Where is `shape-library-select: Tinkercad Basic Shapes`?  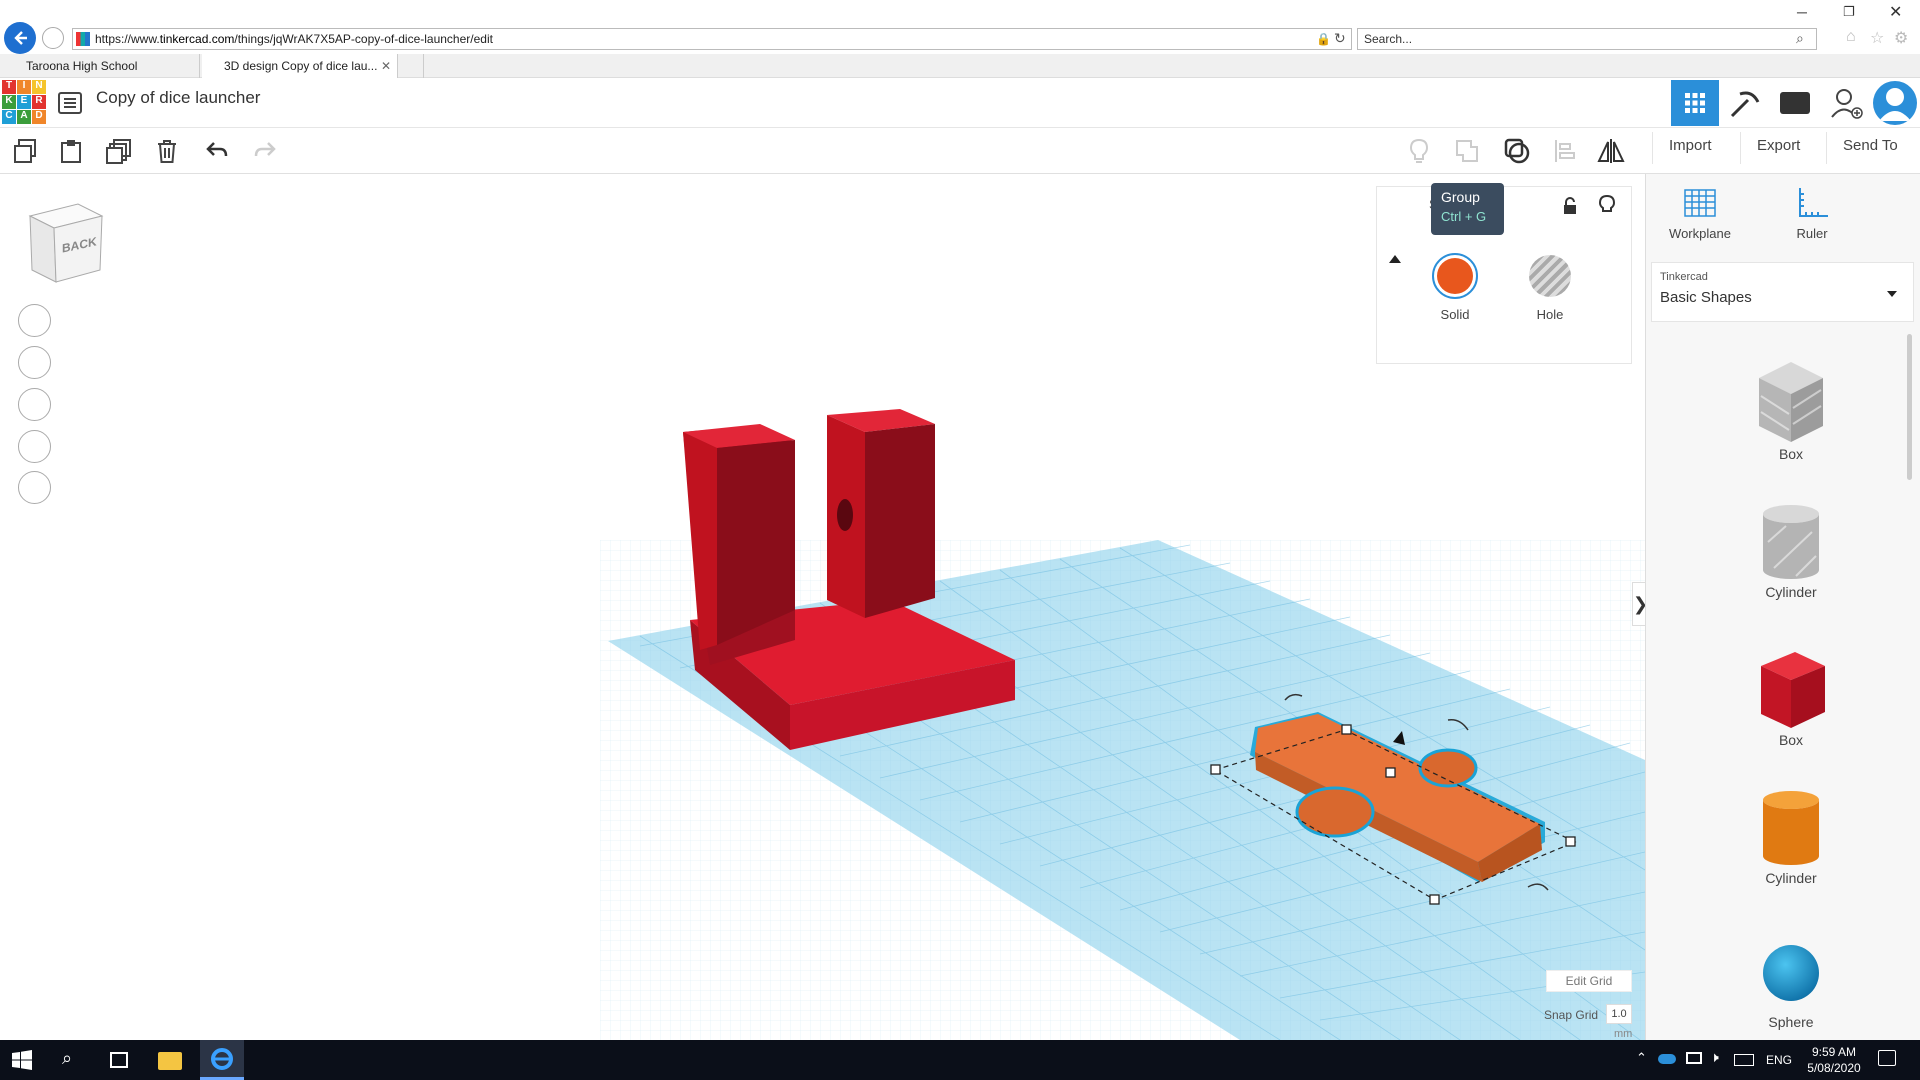
shape-library-select: Tinkercad Basic Shapes is located at coordinates (1782, 292).